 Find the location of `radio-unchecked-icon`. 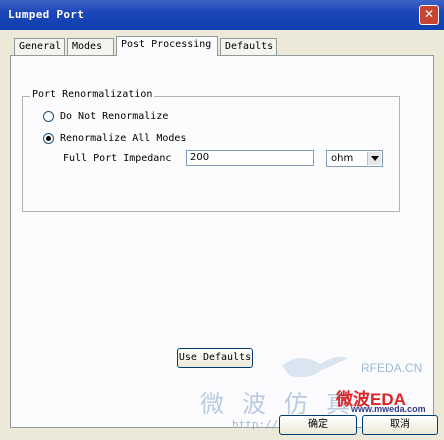

radio-unchecked-icon is located at coordinates (48, 116).